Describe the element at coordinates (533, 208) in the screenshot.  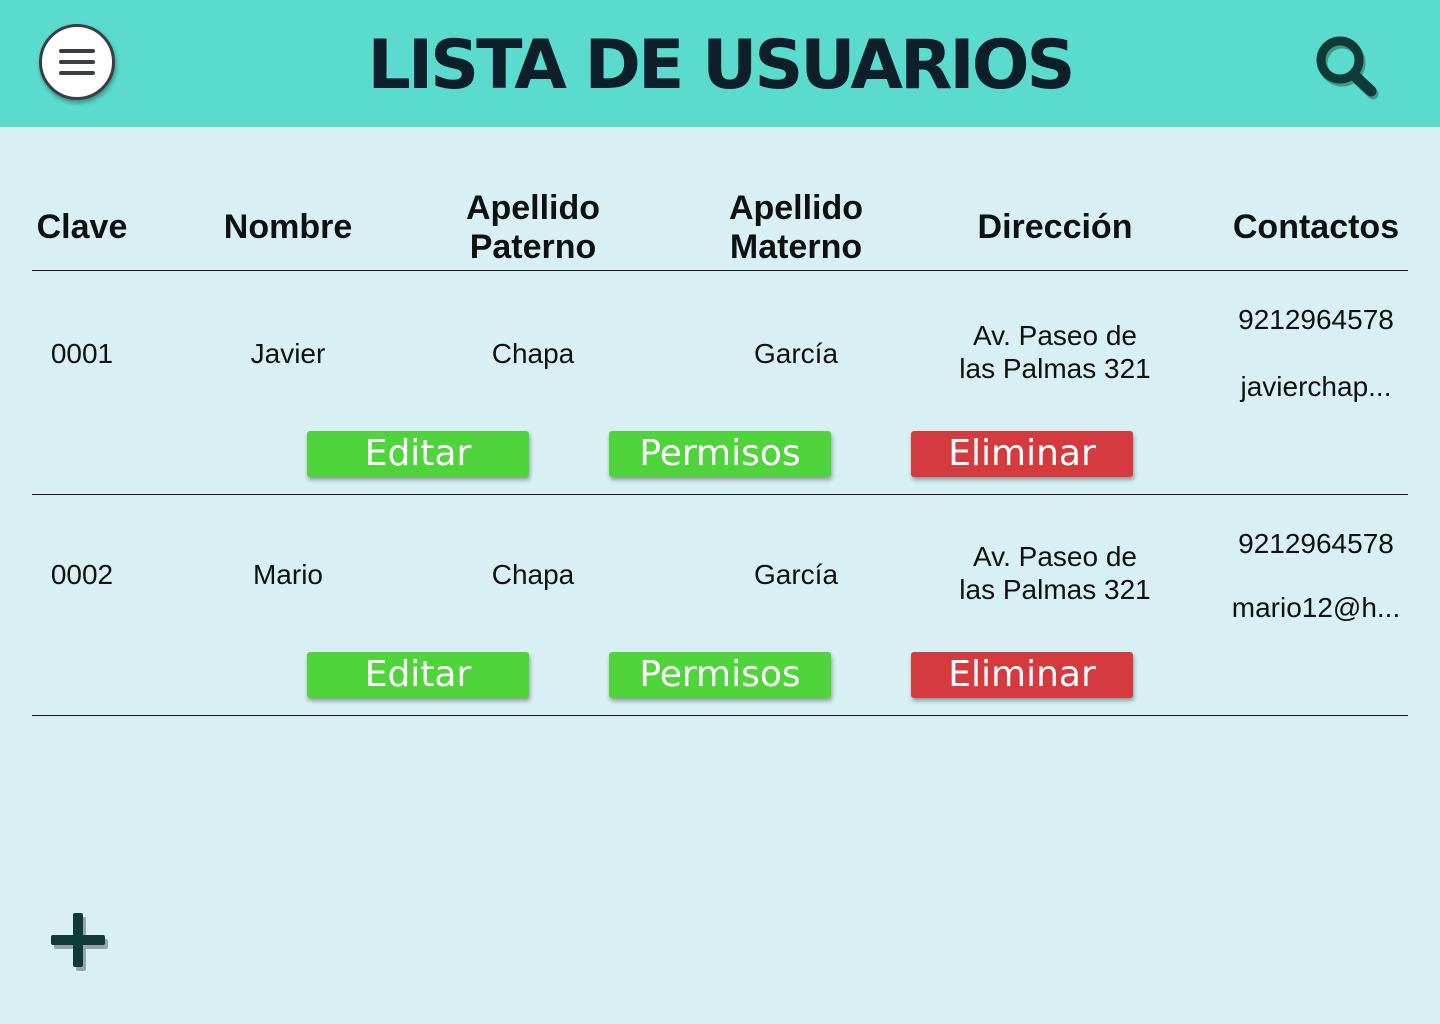
I see `column-header-apellido-paterno-line1: Apellido` at that location.